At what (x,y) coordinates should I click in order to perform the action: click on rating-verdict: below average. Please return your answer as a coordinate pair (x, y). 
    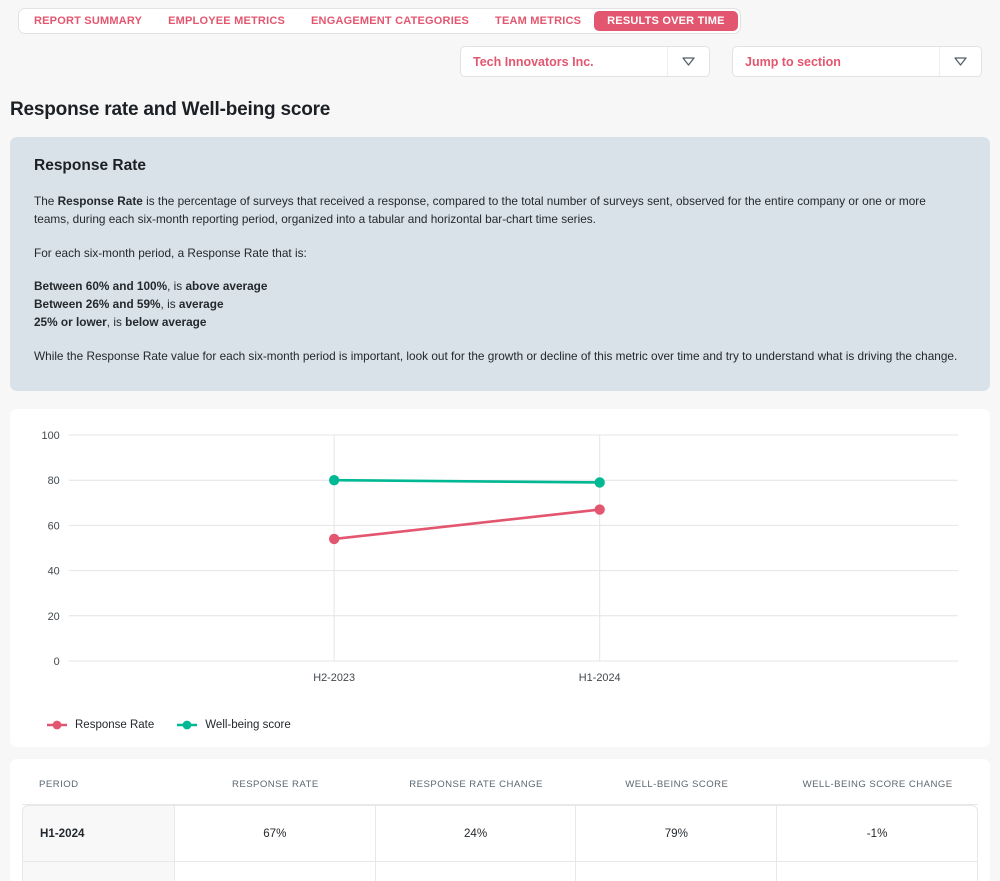
    Looking at the image, I should click on (166, 322).